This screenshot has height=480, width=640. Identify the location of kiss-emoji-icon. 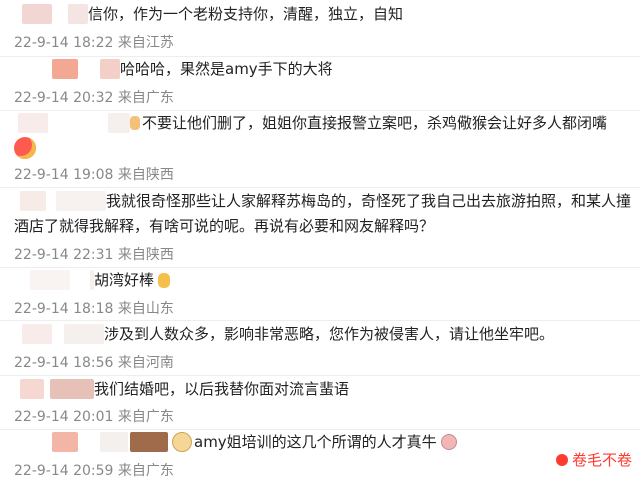
(25, 148).